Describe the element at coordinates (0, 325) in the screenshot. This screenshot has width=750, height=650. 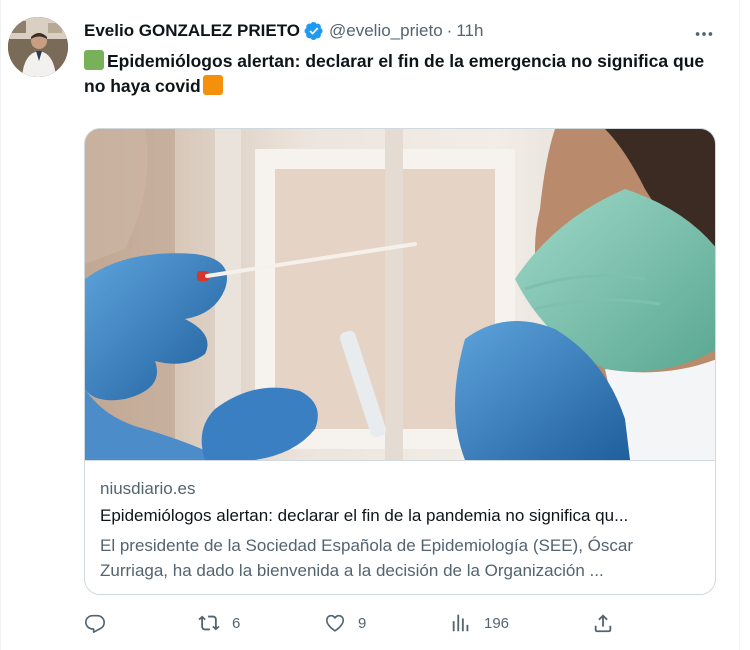
I see `frame-border-left` at that location.